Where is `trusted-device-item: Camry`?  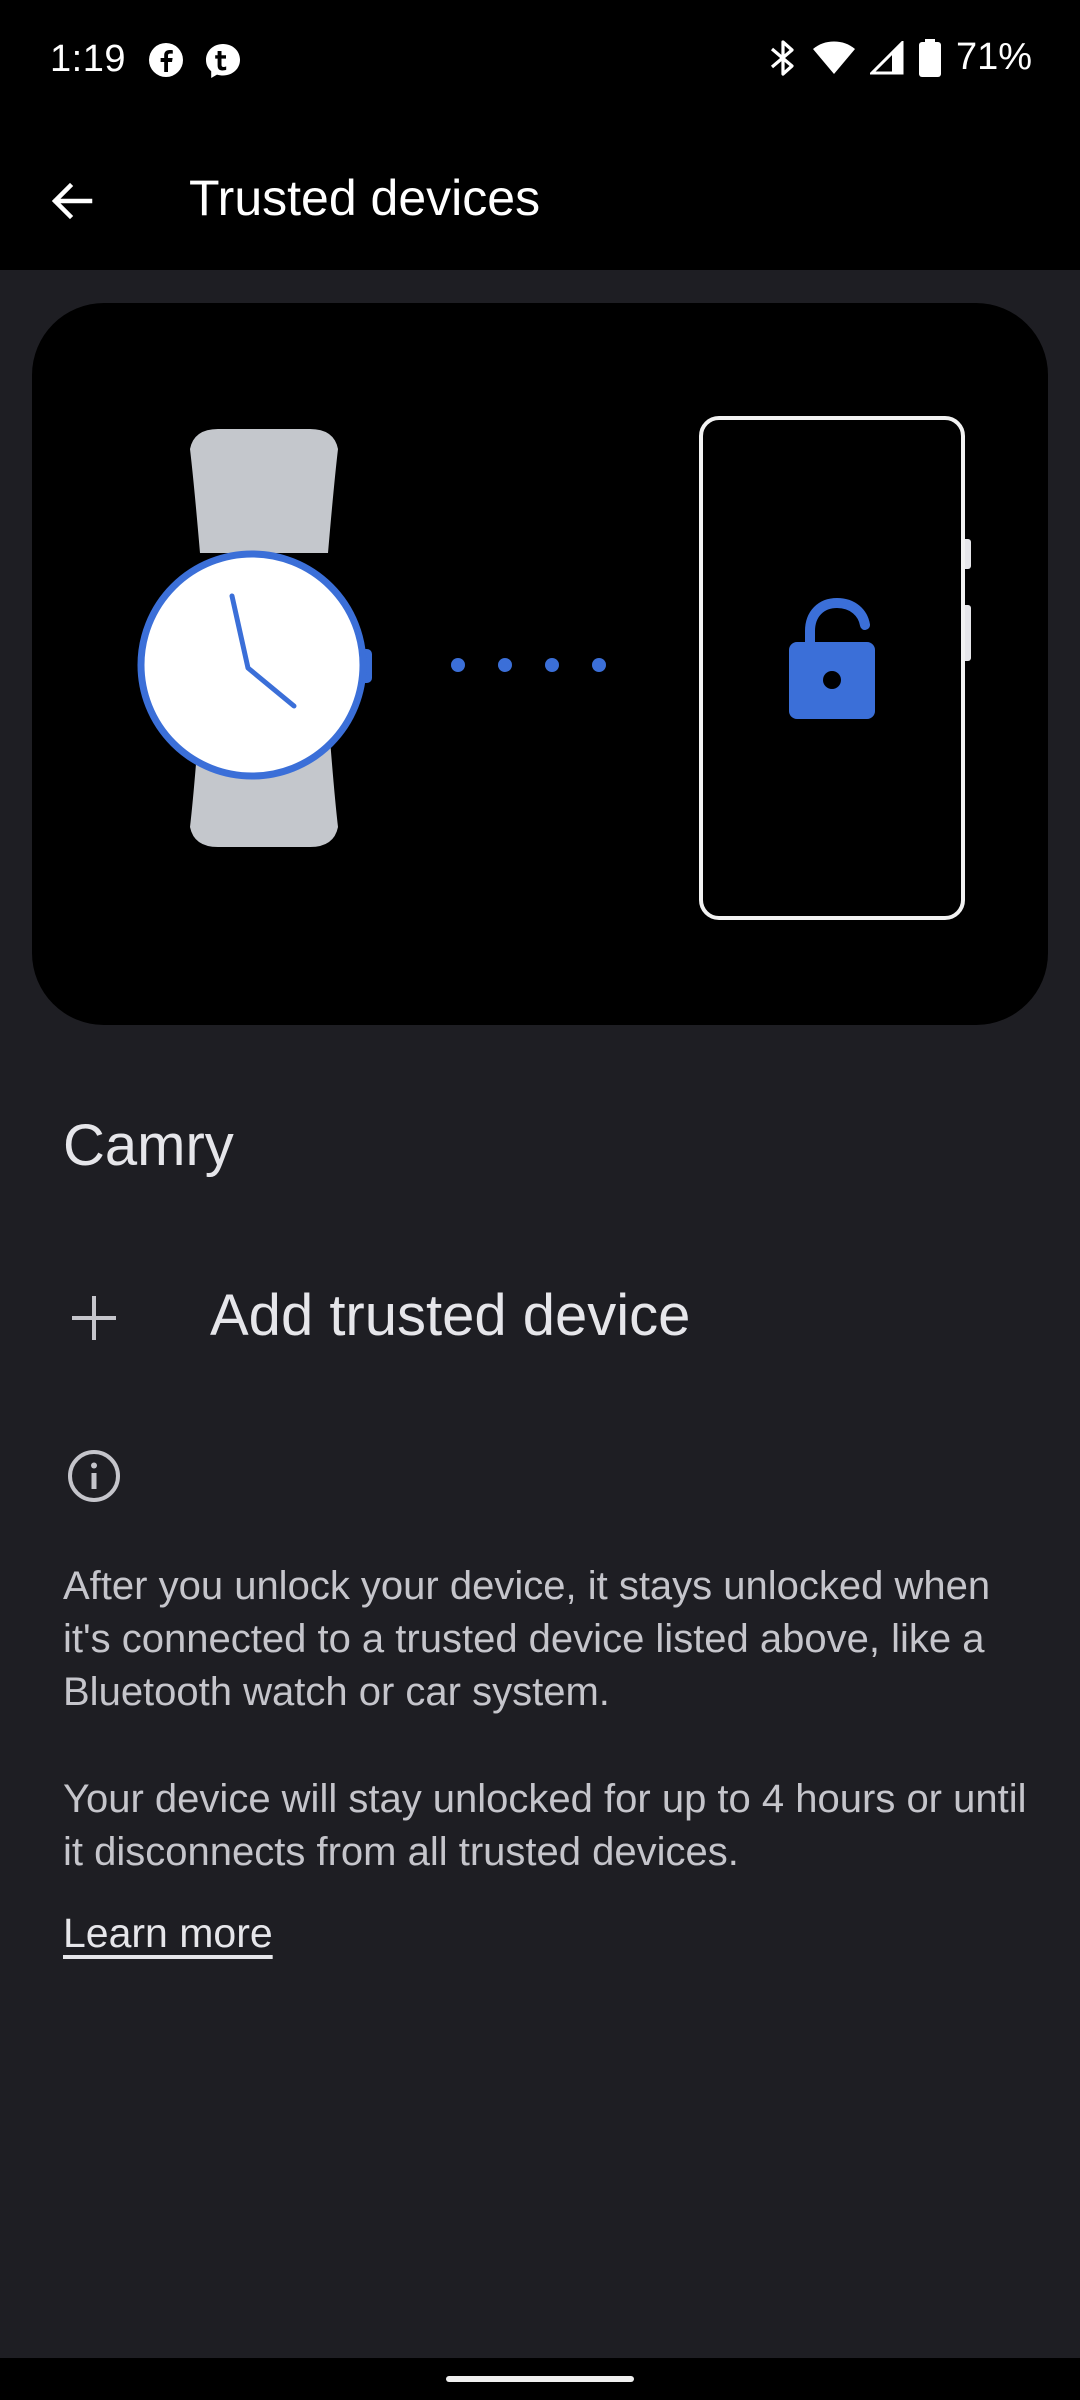 trusted-device-item: Camry is located at coordinates (540, 1145).